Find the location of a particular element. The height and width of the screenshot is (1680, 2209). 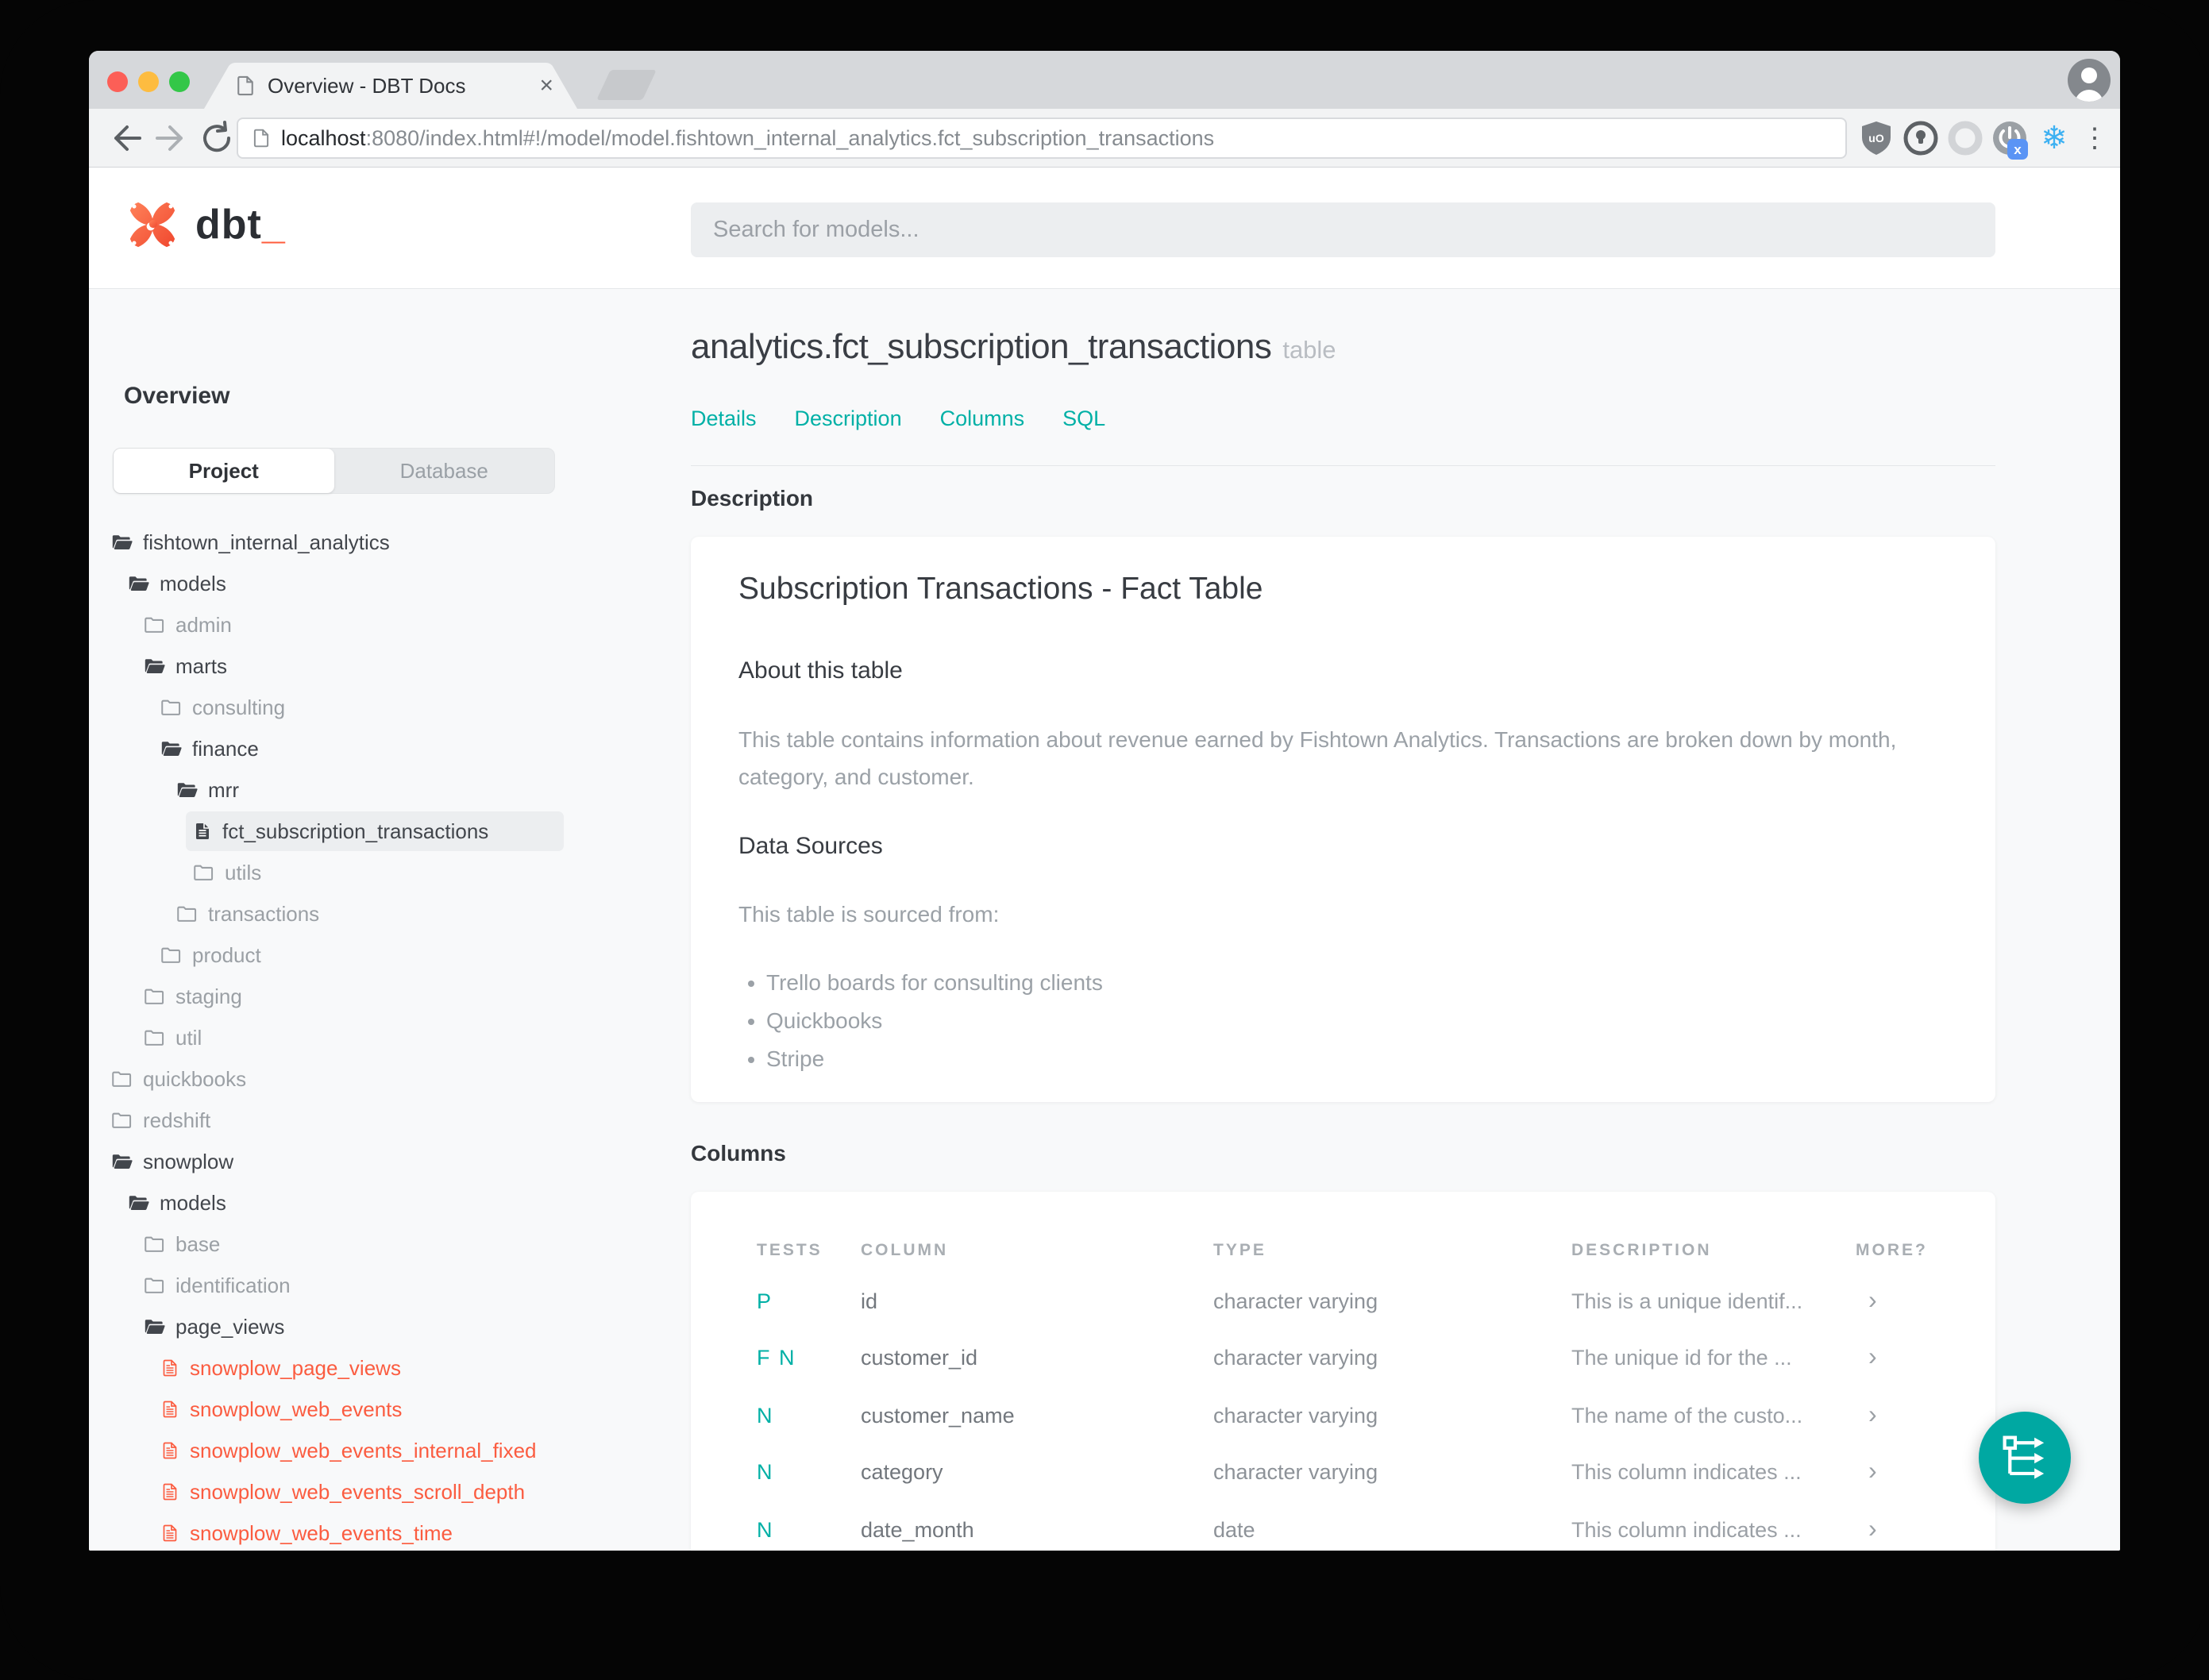

logo-underscore: _ is located at coordinates (273, 225).